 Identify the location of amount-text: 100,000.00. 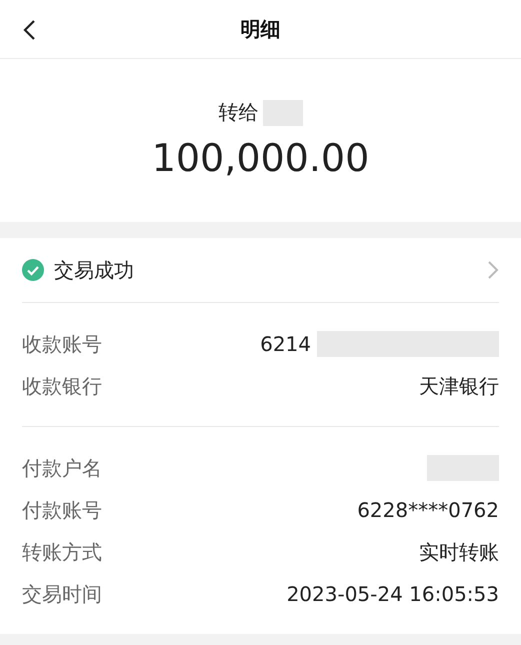
(261, 158).